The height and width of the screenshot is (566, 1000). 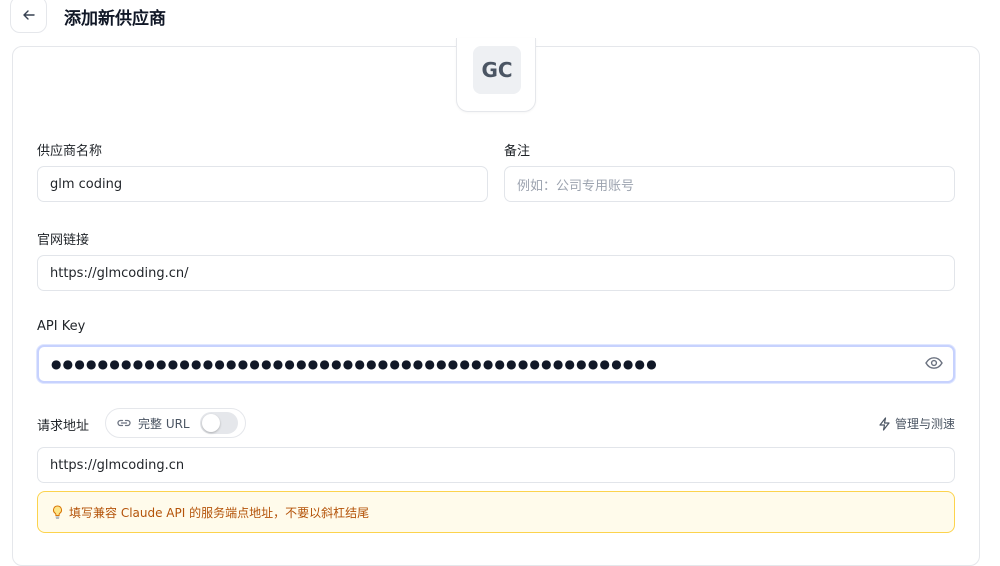 I want to click on provider-avatar: GC, so click(x=497, y=70).